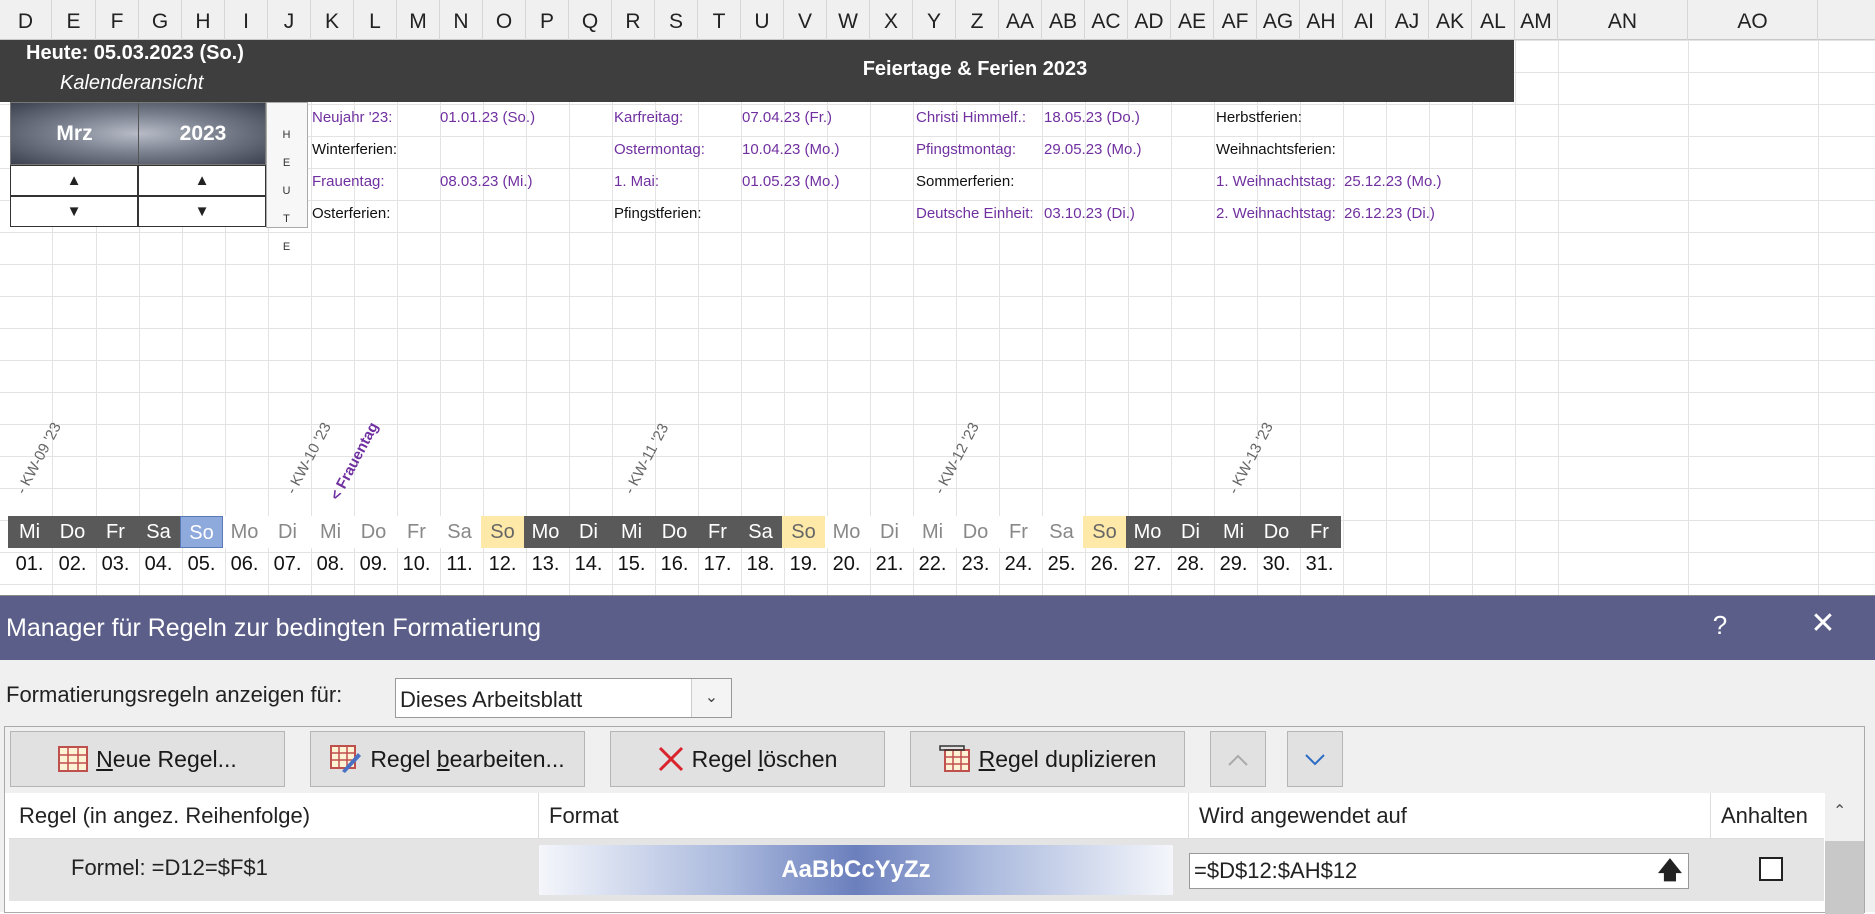 The image size is (1875, 914). I want to click on column-header-ag: AG, so click(1278, 20).